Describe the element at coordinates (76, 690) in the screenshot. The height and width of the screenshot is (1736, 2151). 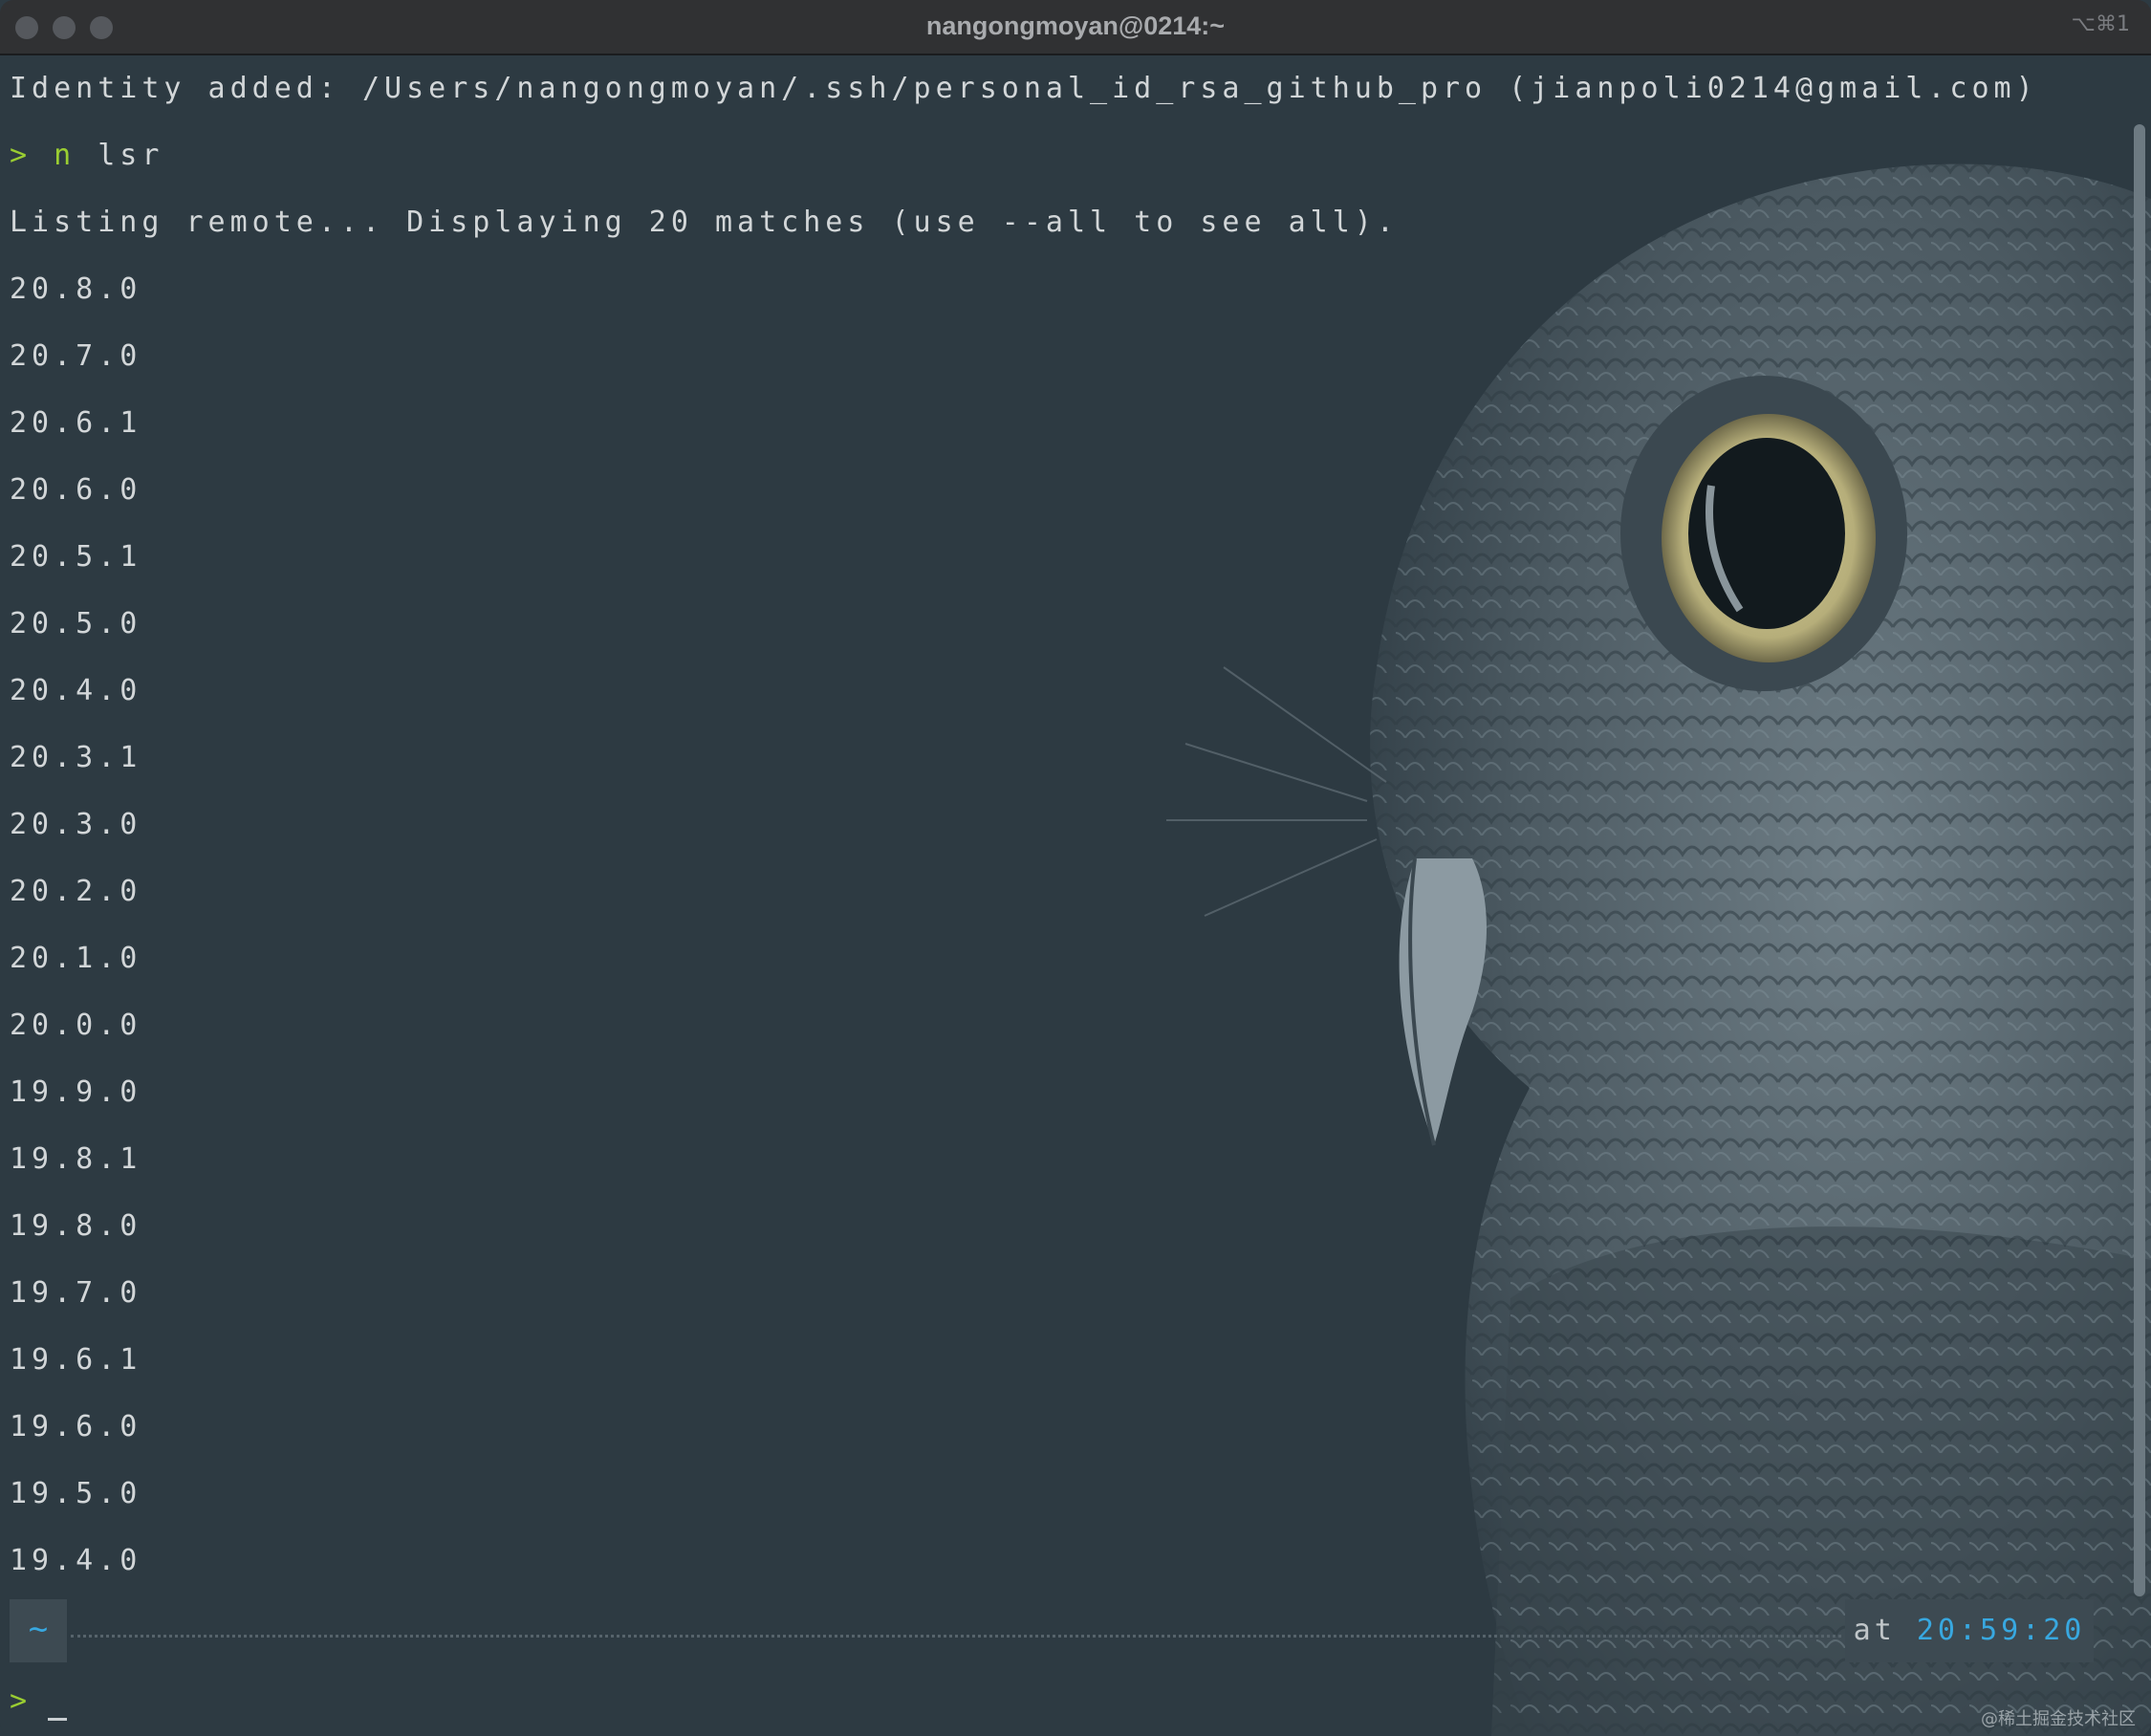
I see `version-line: 20.4.0` at that location.